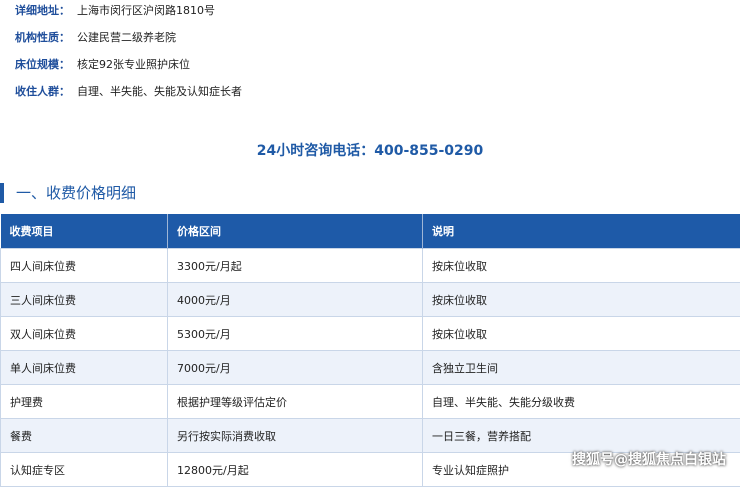 The width and height of the screenshot is (740, 487). What do you see at coordinates (295, 436) in the screenshot?
I see `cell-price: 另行按实际消费收取` at bounding box center [295, 436].